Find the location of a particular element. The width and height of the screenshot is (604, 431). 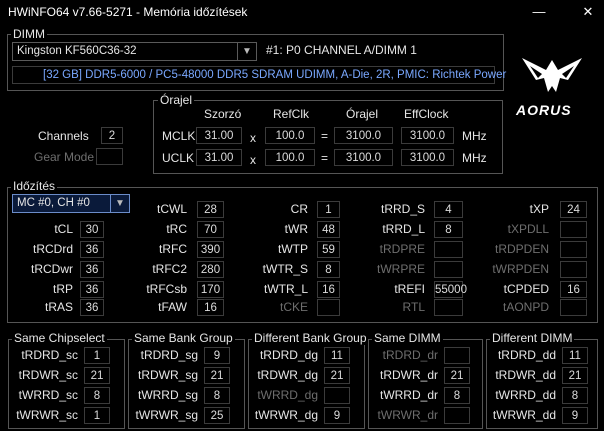

uclk-clock: 3100.0 is located at coordinates (363, 157).